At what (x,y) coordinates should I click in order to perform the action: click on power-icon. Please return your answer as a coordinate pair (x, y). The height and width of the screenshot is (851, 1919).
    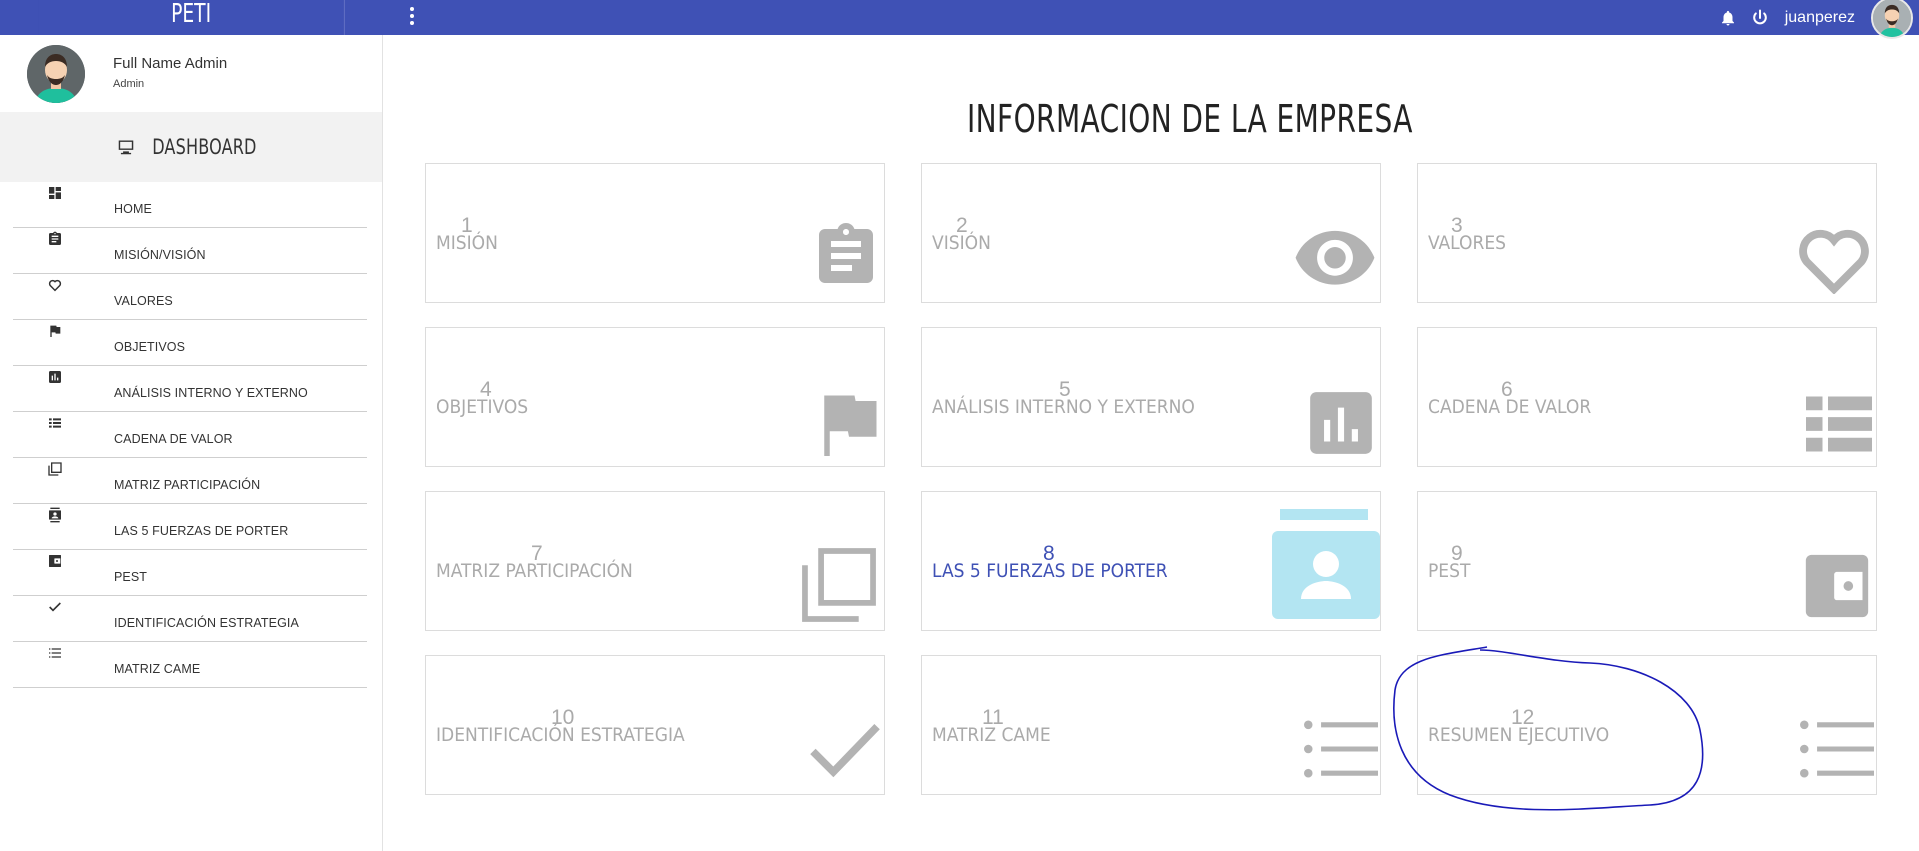
    Looking at the image, I should click on (1760, 18).